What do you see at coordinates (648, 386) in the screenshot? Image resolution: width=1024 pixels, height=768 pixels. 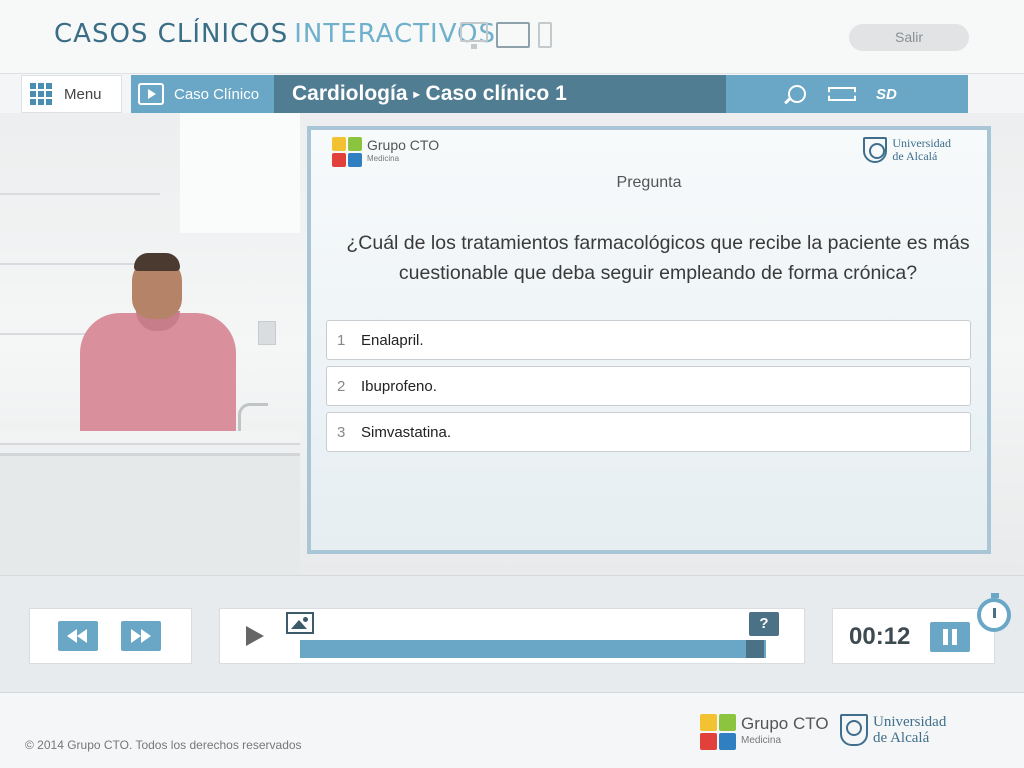 I see `answer-option-2: 2 Ibuprofeno.` at bounding box center [648, 386].